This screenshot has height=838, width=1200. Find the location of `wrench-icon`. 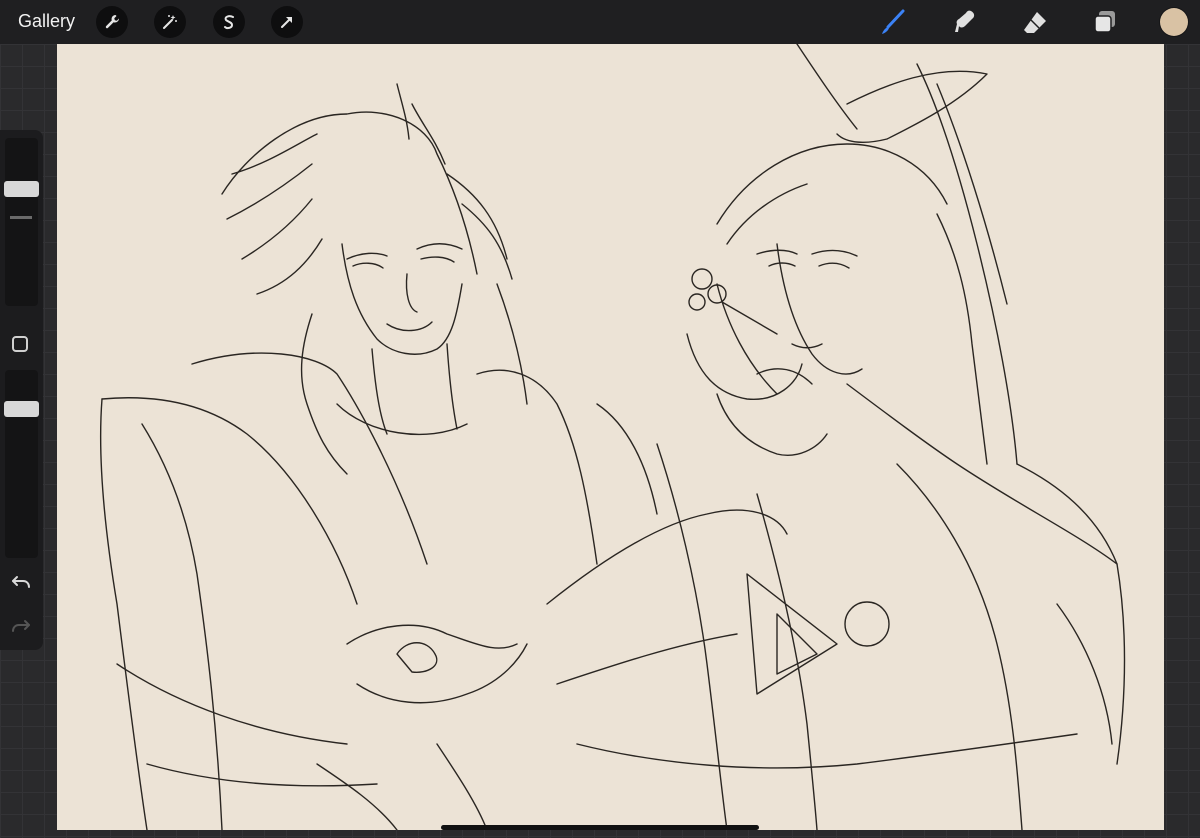

wrench-icon is located at coordinates (112, 22).